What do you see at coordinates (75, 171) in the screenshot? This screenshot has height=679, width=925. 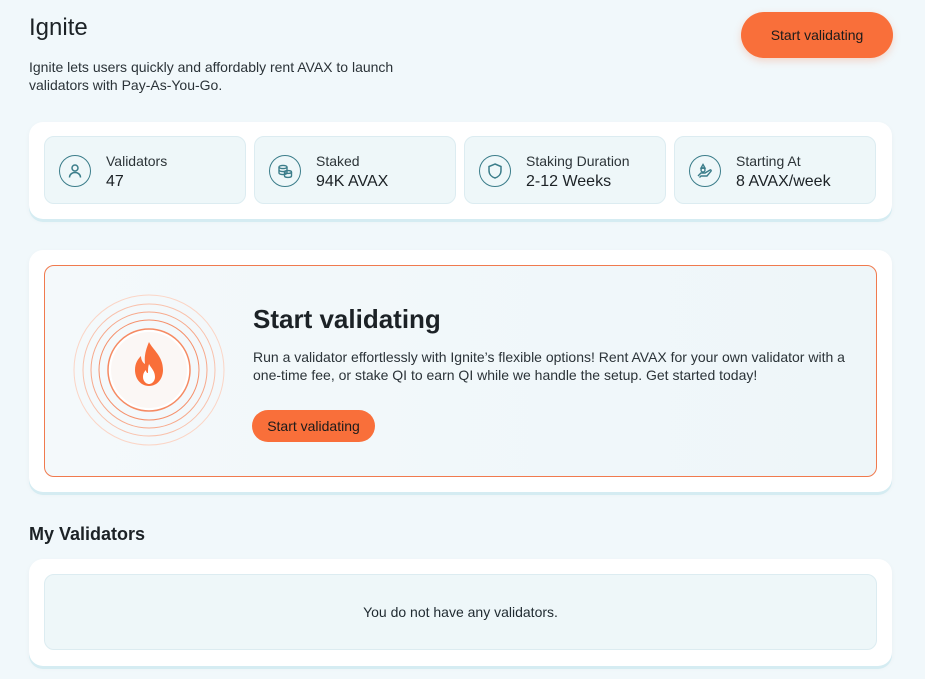 I see `user-icon` at bounding box center [75, 171].